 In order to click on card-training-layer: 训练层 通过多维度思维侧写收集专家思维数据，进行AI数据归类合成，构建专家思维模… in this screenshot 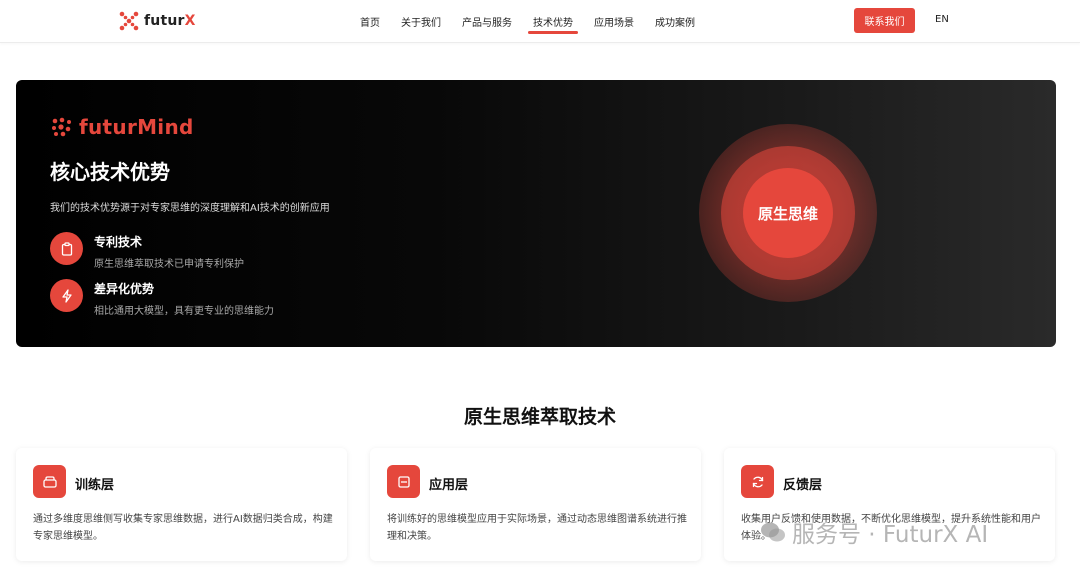, I will do `click(181, 504)`.